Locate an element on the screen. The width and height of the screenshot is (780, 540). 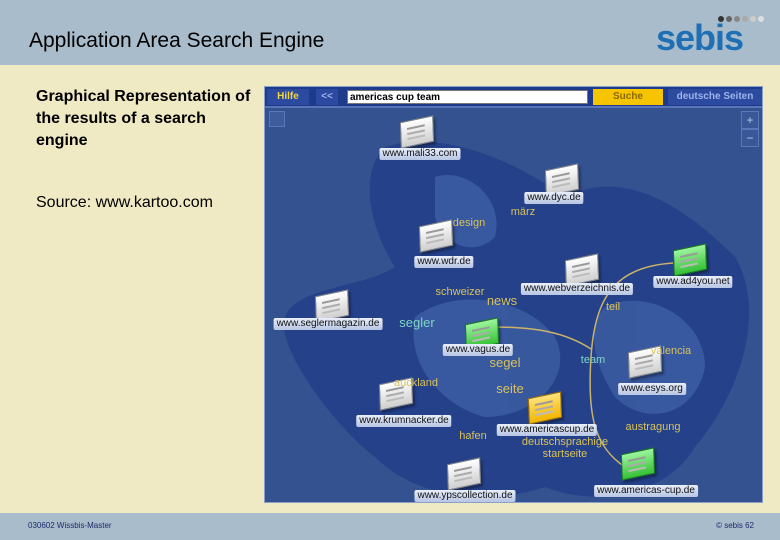
german-pages-button: deutsche Seiten is located at coordinates (715, 97).